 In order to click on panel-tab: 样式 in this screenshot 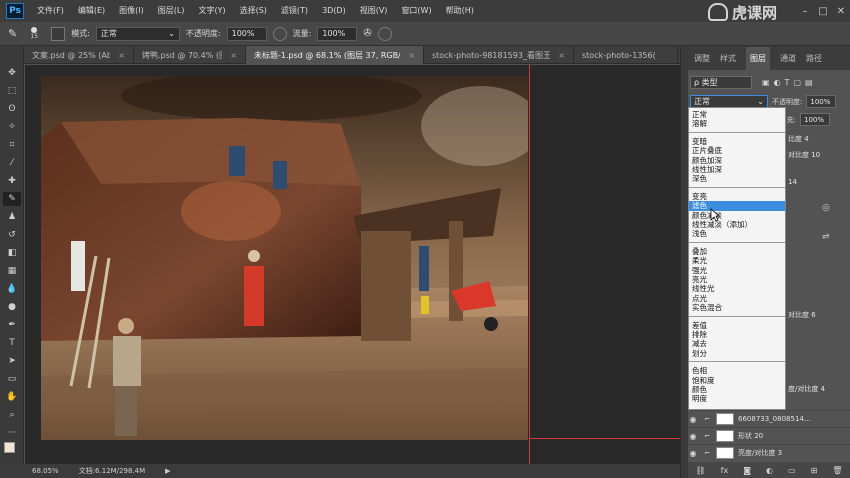, I will do `click(728, 58)`.